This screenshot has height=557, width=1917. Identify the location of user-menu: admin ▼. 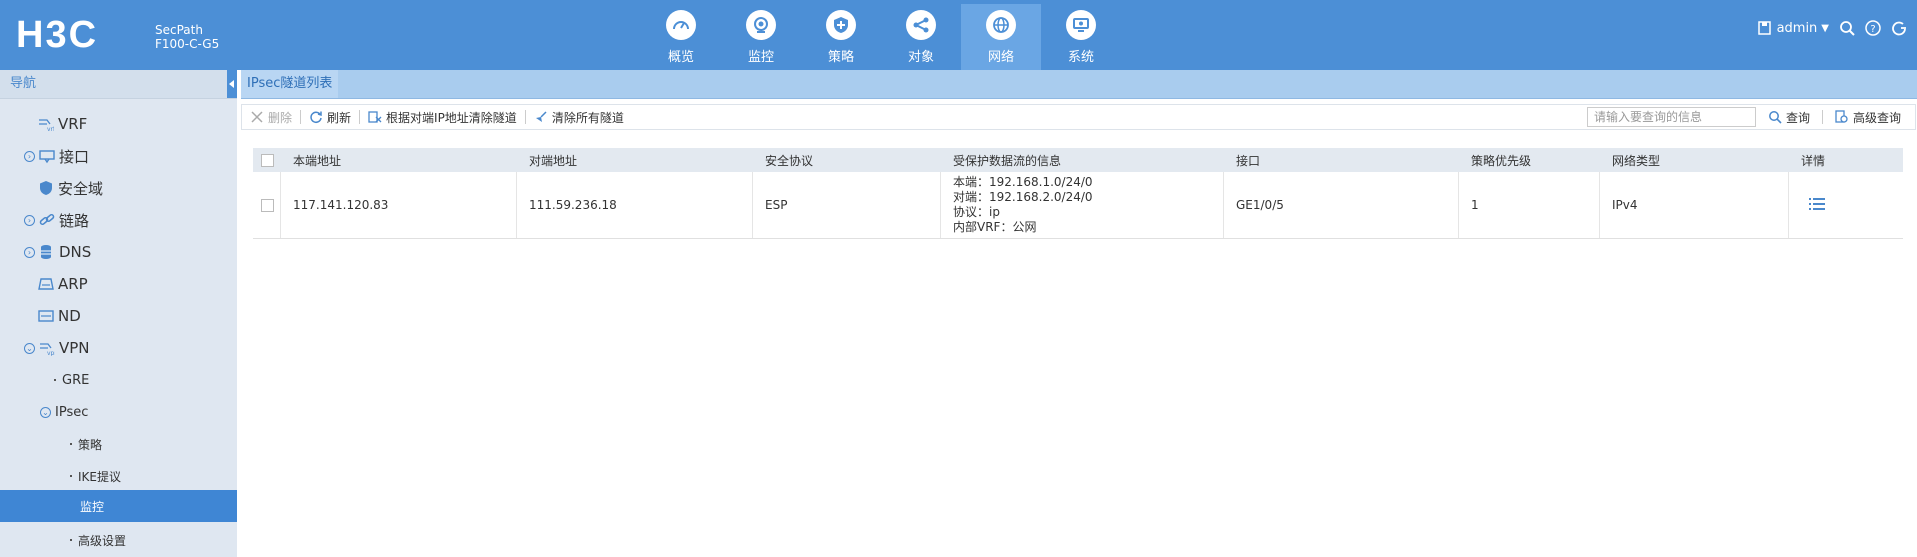
(1793, 28).